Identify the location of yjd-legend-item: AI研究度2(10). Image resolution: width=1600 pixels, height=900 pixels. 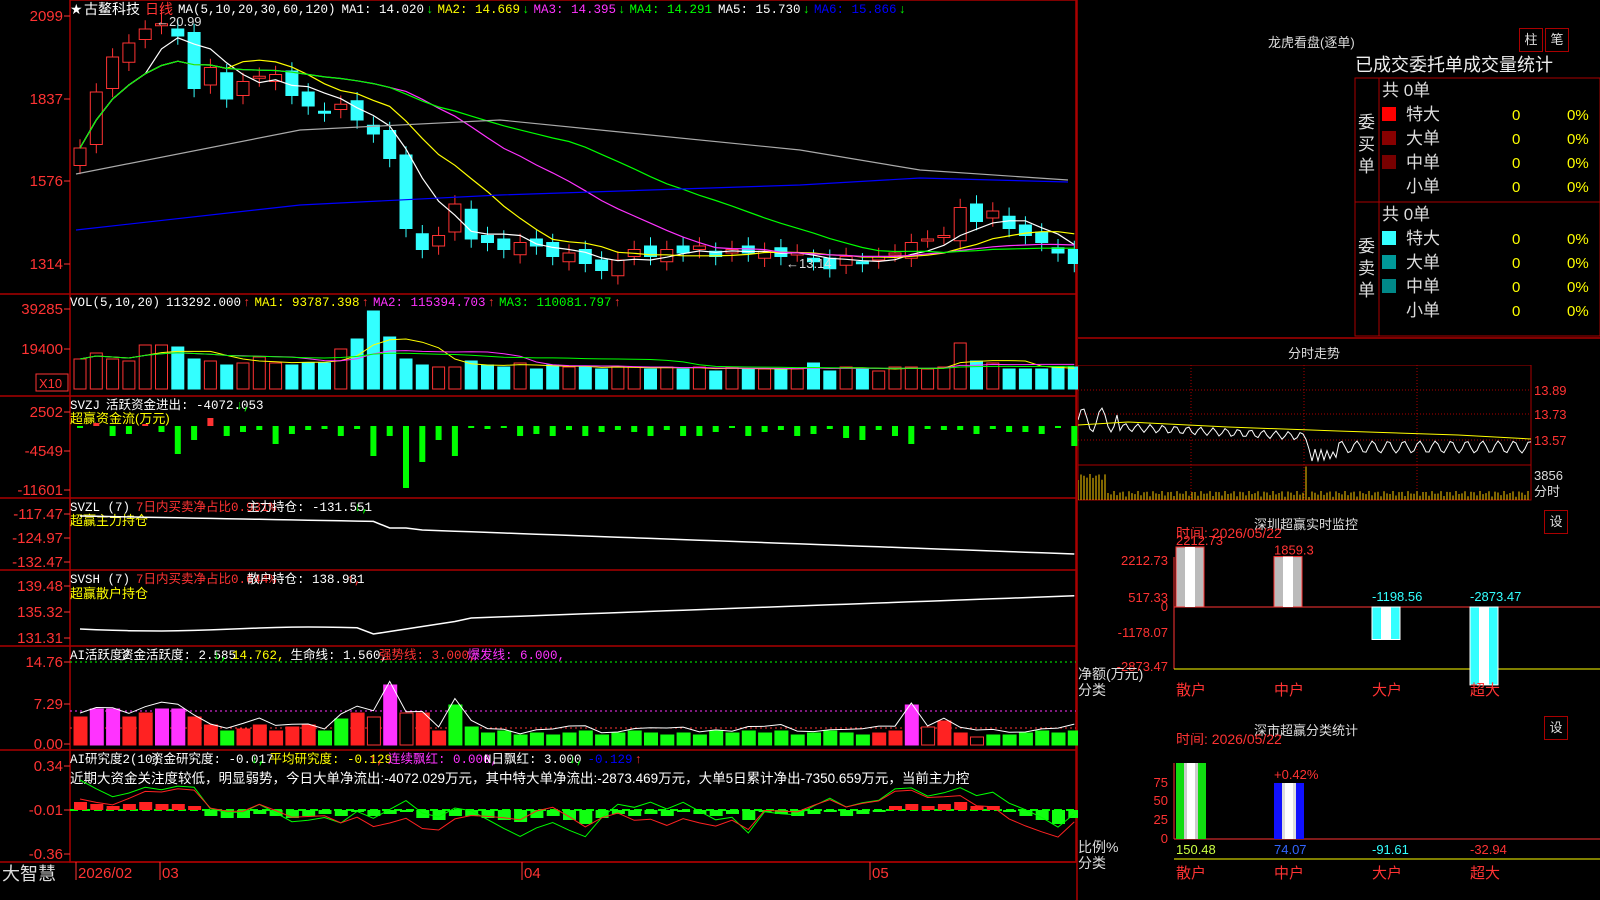
(115, 759).